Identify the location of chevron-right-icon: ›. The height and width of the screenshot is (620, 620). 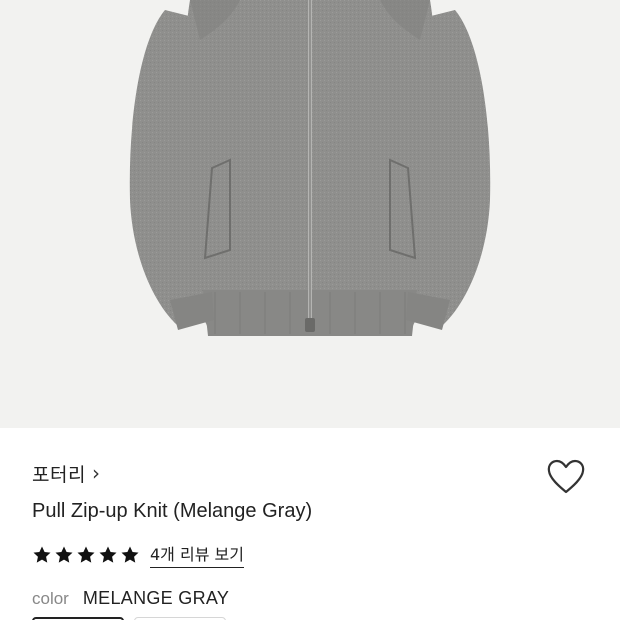
(95, 472).